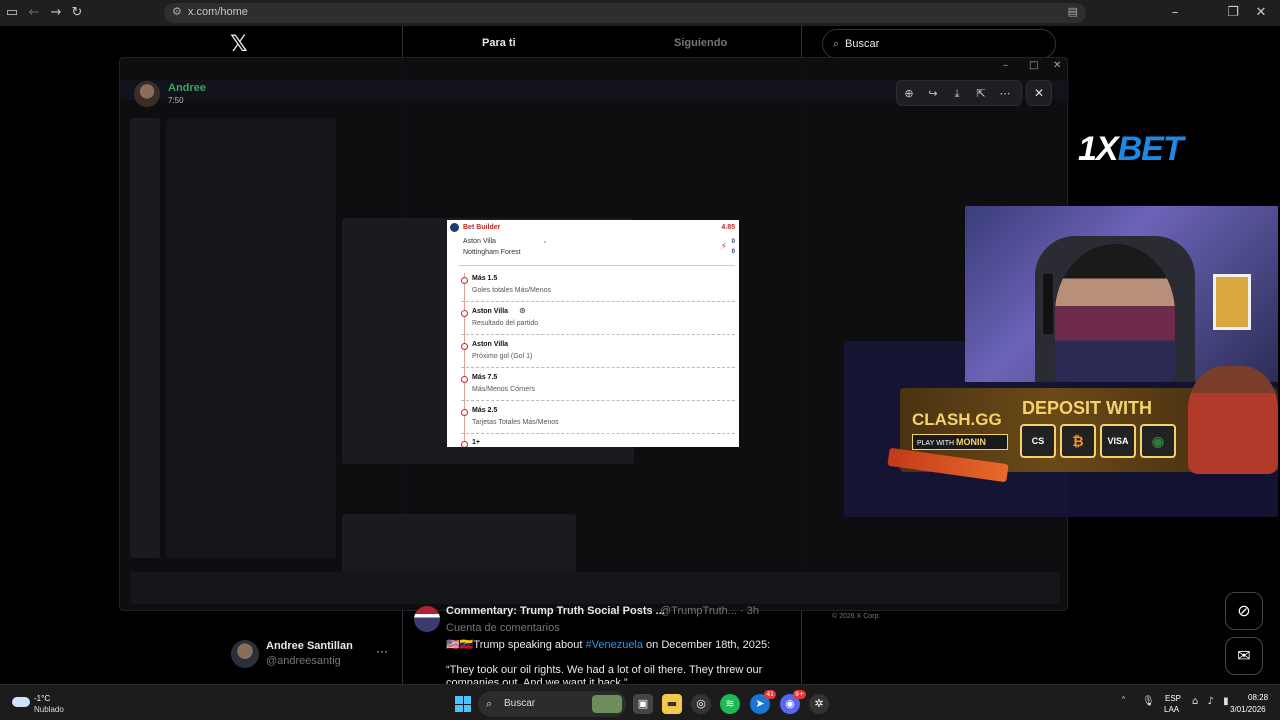 Image resolution: width=1280 pixels, height=720 pixels. What do you see at coordinates (485, 278) in the screenshot?
I see `selection-pick: Más 1.5` at bounding box center [485, 278].